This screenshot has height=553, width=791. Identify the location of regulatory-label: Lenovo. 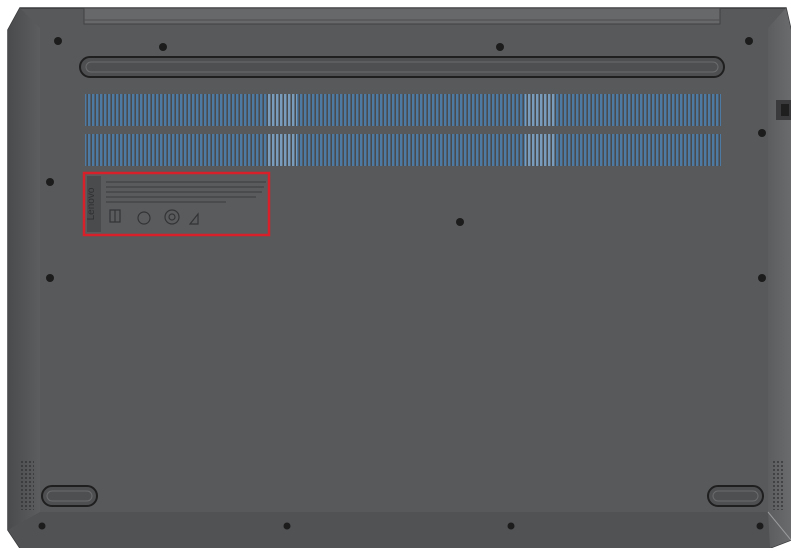
(176, 204).